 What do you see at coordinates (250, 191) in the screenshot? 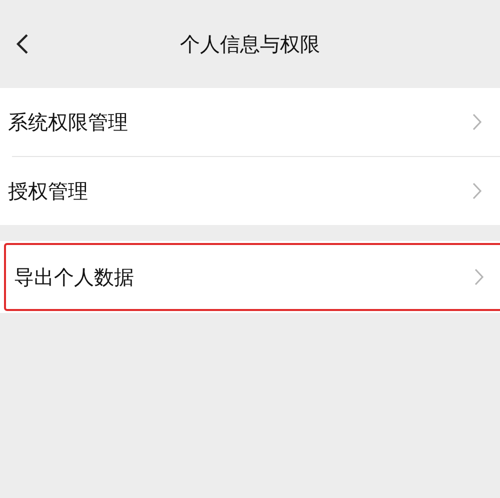
I see `settings-row: 授权管理` at bounding box center [250, 191].